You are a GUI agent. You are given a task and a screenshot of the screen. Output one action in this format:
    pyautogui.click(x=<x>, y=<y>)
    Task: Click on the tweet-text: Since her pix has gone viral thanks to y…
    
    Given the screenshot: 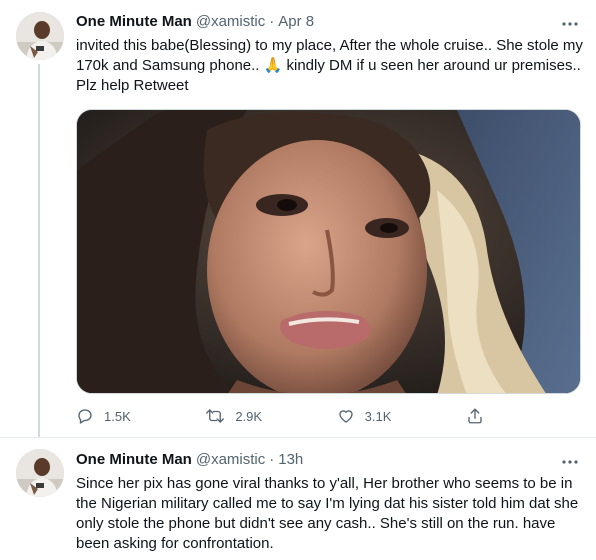 What is the action you would take?
    pyautogui.click(x=327, y=513)
    